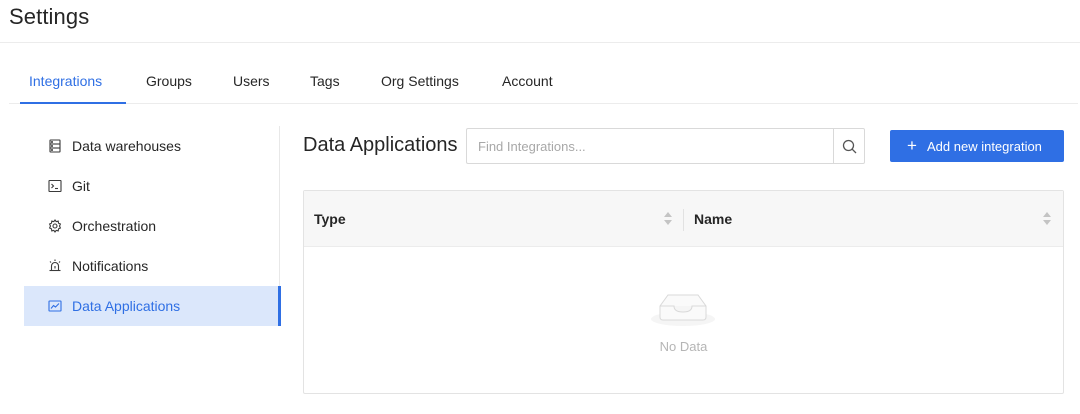  What do you see at coordinates (55, 186) in the screenshot?
I see `terminal-icon` at bounding box center [55, 186].